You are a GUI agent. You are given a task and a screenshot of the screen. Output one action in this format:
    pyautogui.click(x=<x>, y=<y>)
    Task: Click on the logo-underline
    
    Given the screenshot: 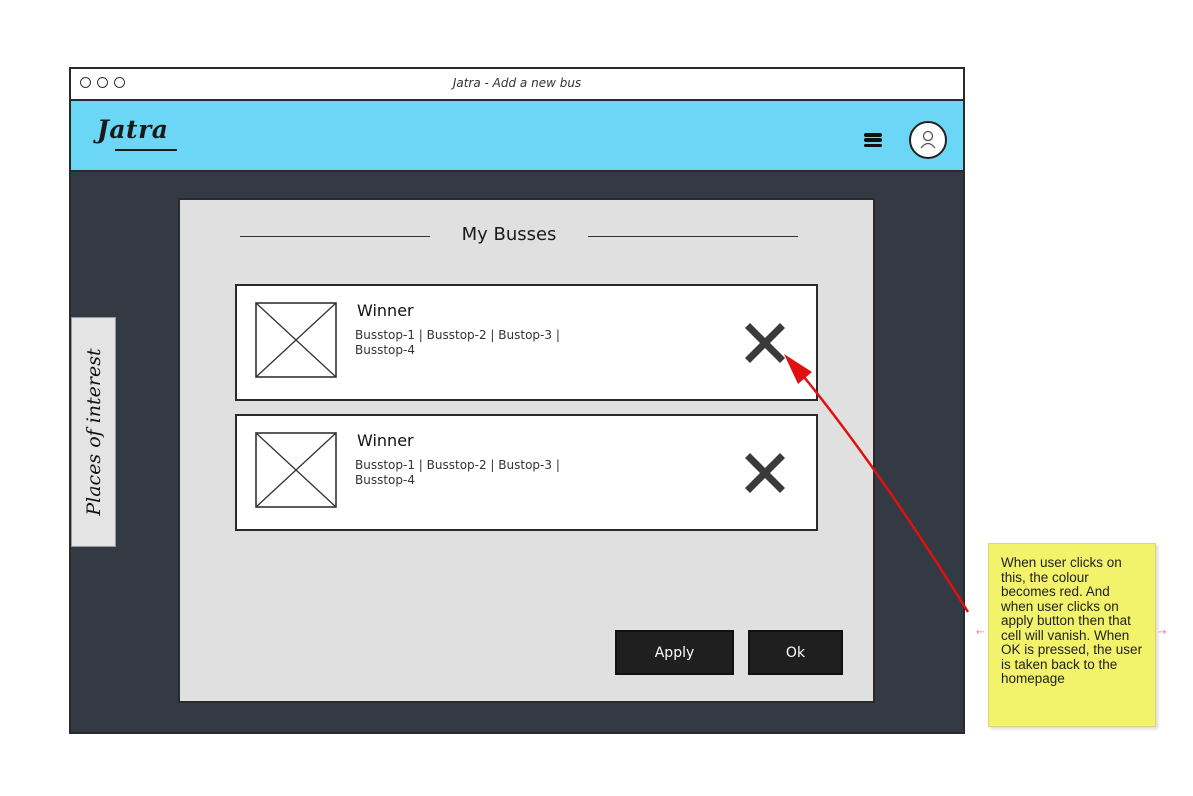 What is the action you would take?
    pyautogui.click(x=146, y=150)
    